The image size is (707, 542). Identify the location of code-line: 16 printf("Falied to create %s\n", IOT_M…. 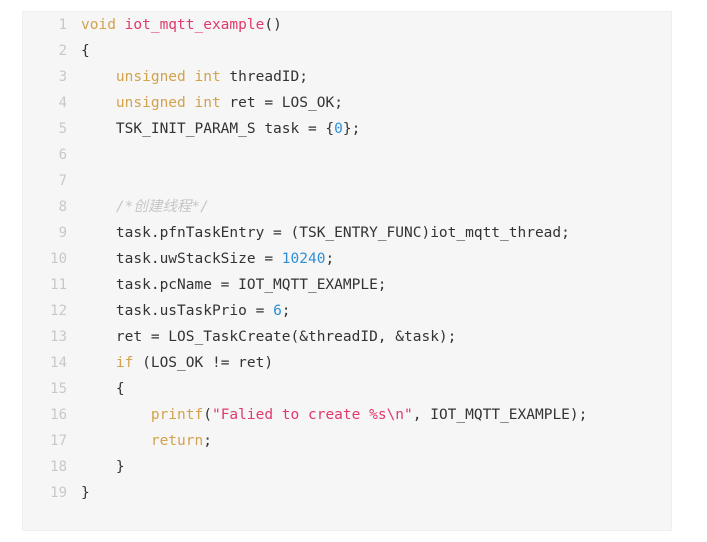
(347, 415).